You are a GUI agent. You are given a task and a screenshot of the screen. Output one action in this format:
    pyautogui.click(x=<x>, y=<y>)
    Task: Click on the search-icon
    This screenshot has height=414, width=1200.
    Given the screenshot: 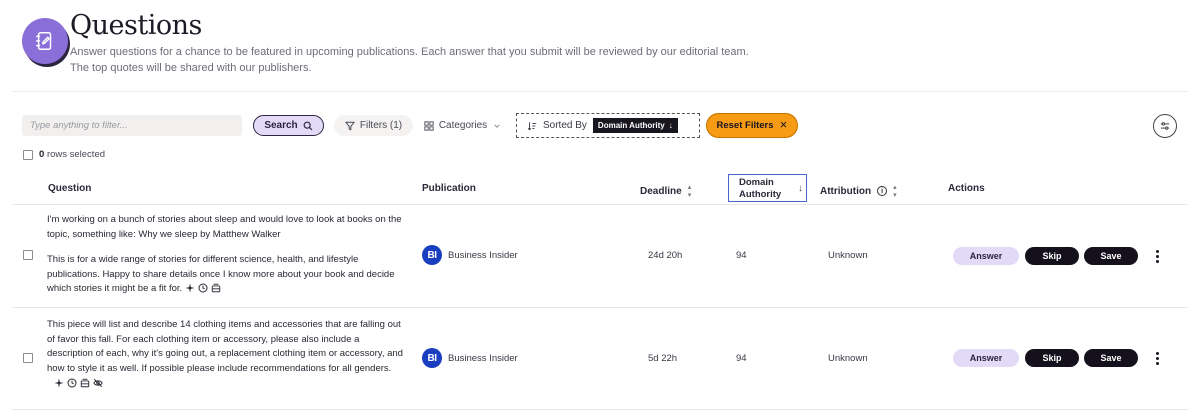 What is the action you would take?
    pyautogui.click(x=308, y=126)
    